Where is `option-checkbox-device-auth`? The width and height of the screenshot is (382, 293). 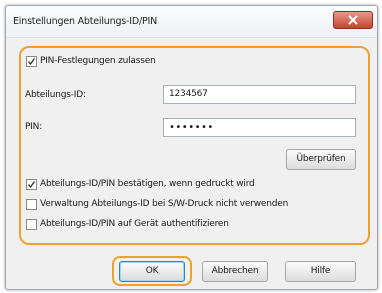 option-checkbox-device-auth is located at coordinates (31, 224).